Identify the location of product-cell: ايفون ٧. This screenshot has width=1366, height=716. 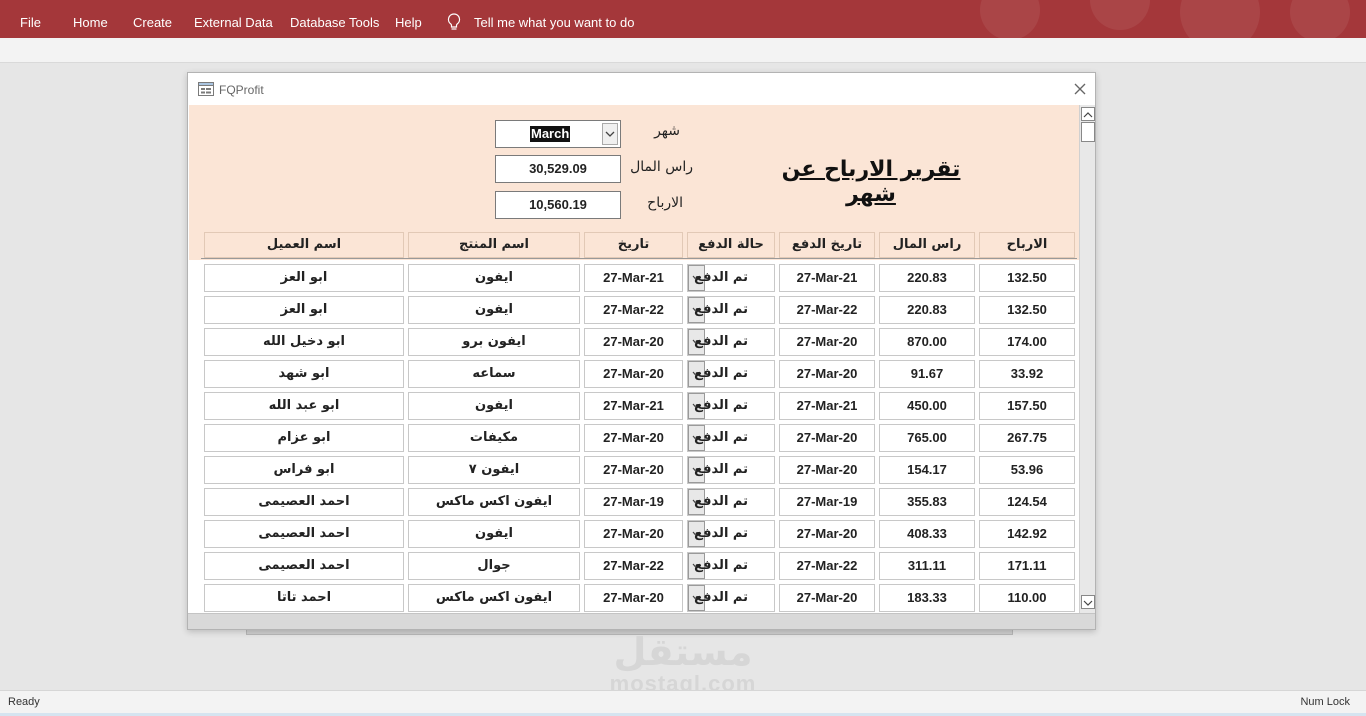
(494, 470).